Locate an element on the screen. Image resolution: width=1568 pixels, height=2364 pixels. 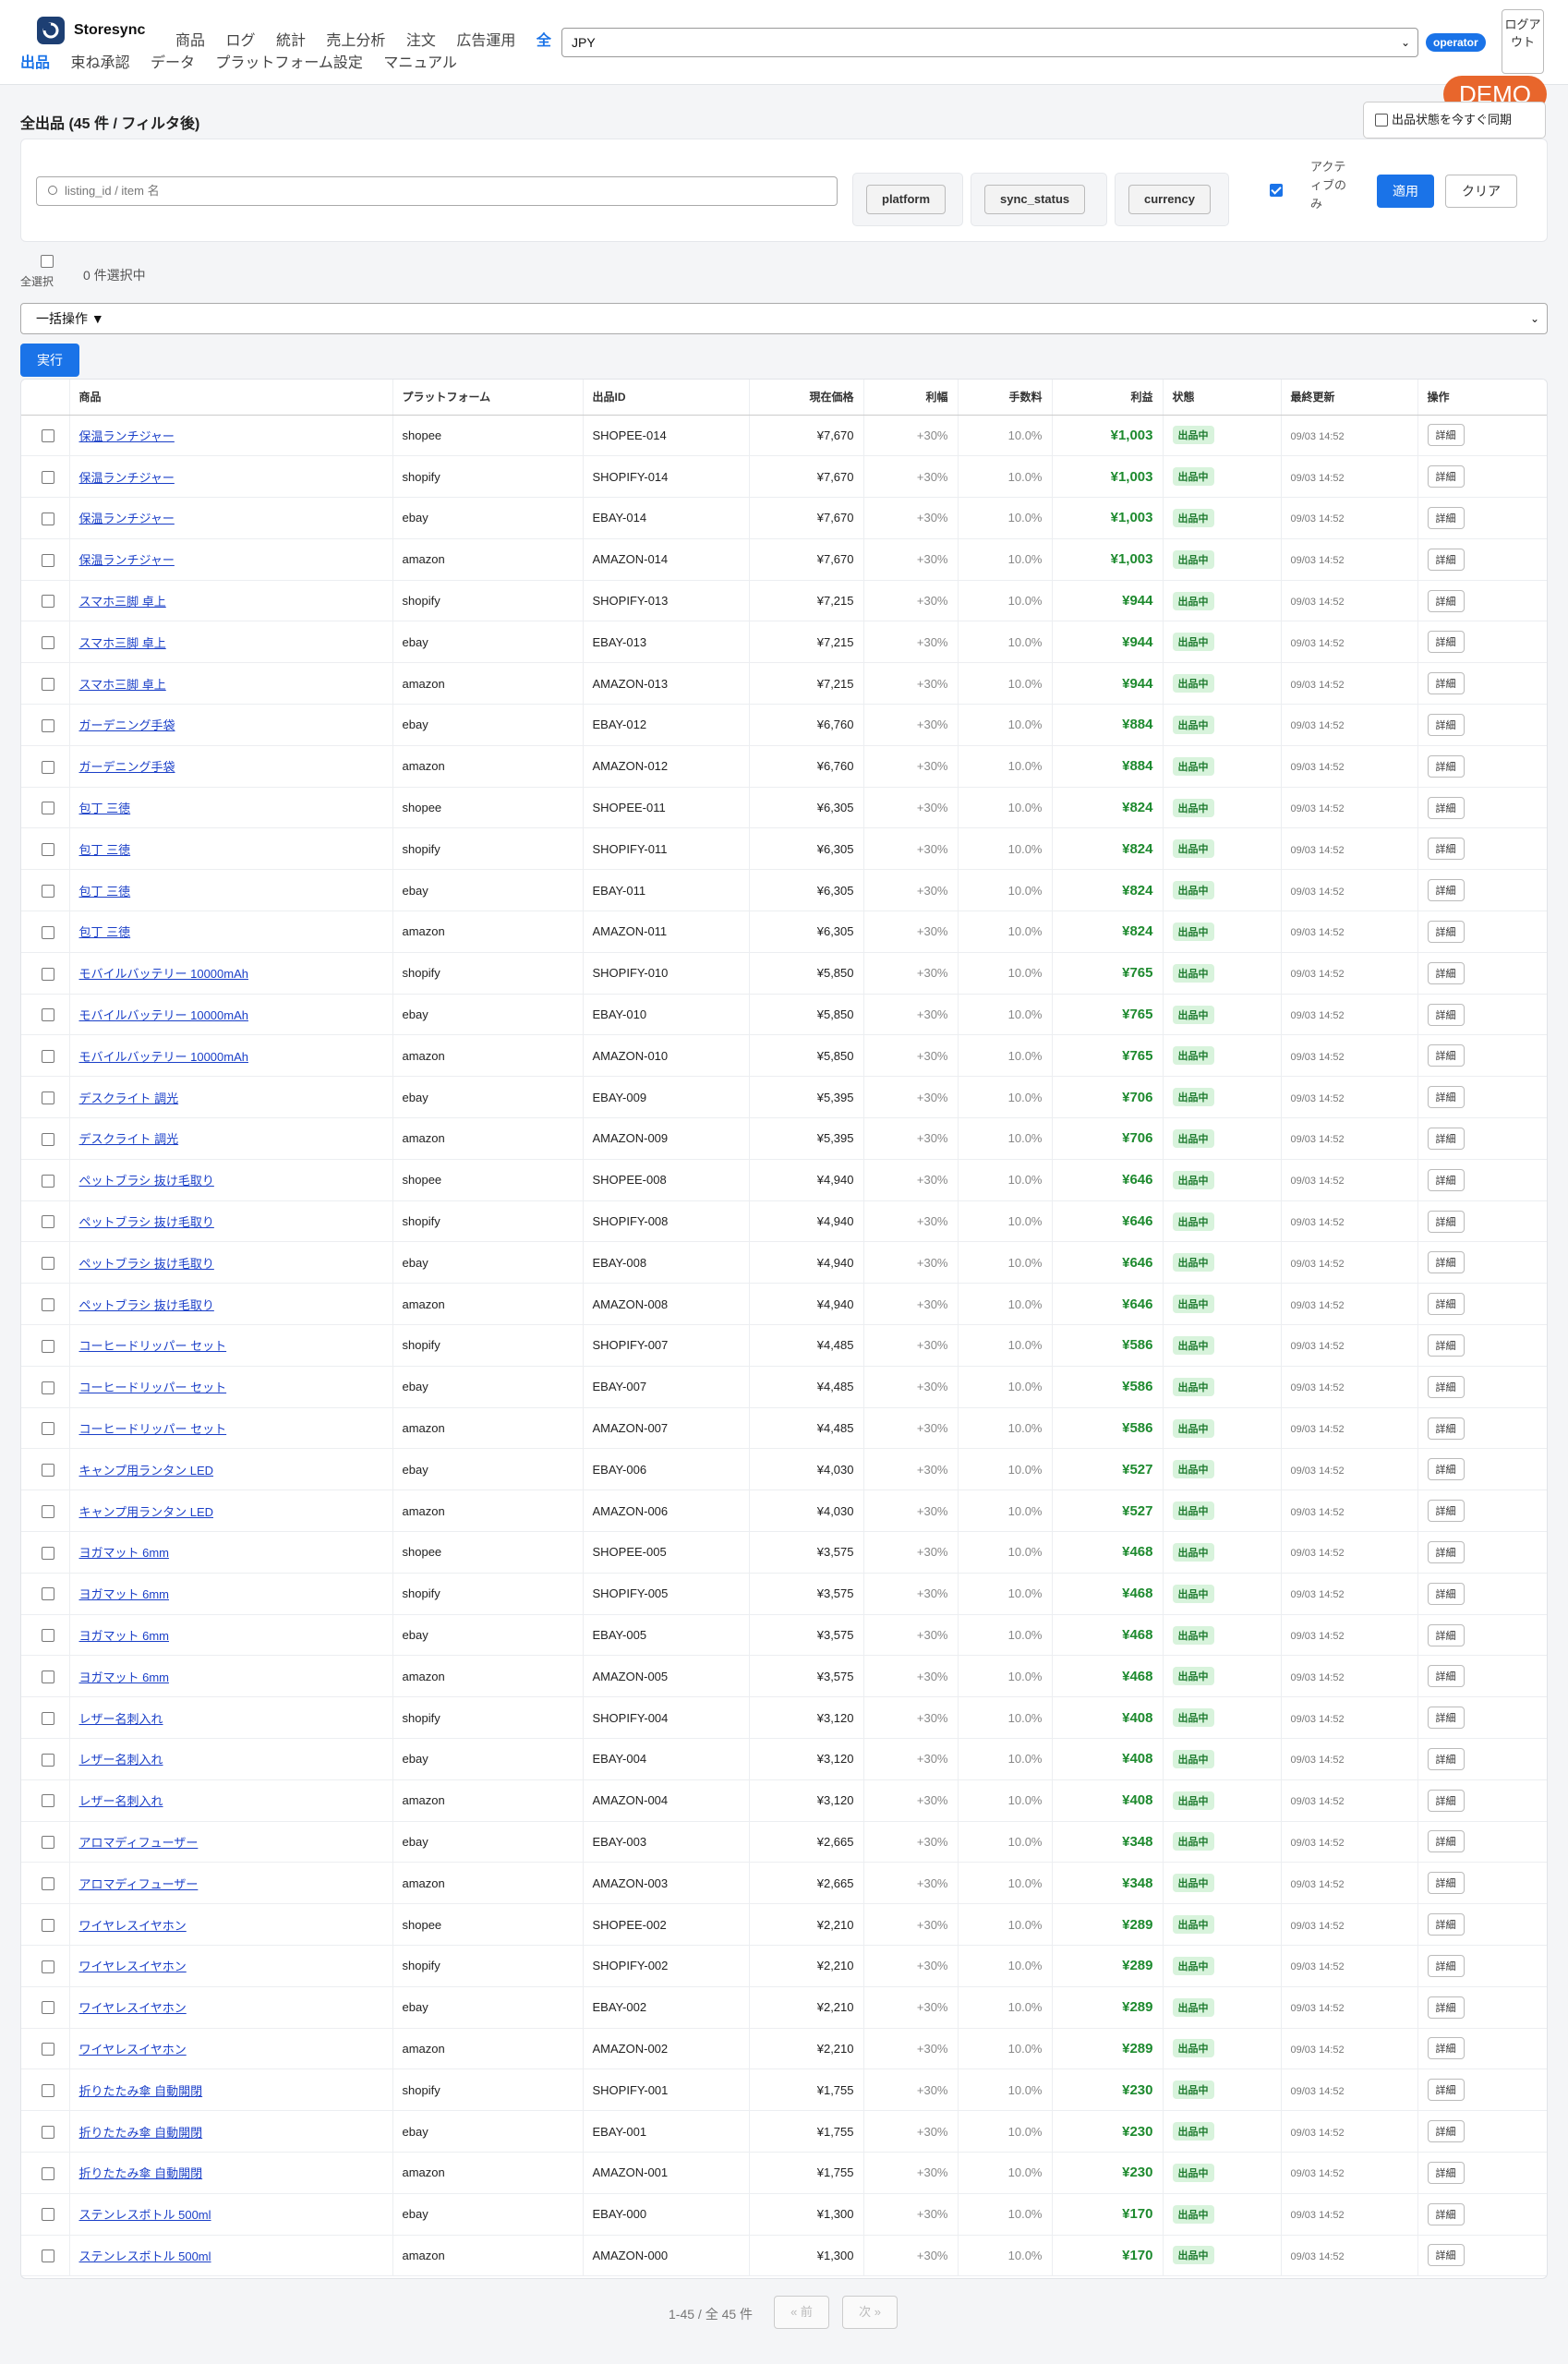
sync-now-button: 出品状態を今すぐ同期 is located at coordinates (1454, 120).